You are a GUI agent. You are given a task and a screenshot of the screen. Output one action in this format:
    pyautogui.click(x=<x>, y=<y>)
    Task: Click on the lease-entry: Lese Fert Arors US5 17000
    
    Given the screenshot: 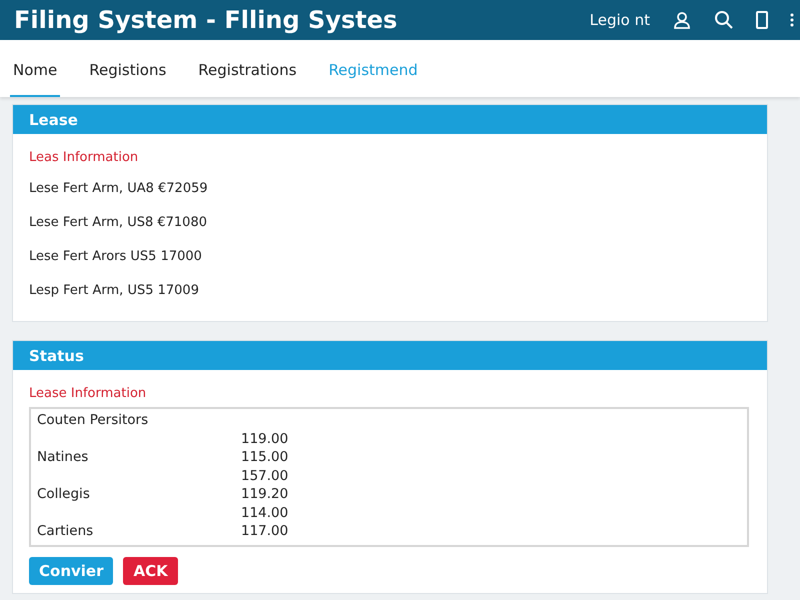 What is the action you would take?
    pyautogui.click(x=116, y=257)
    